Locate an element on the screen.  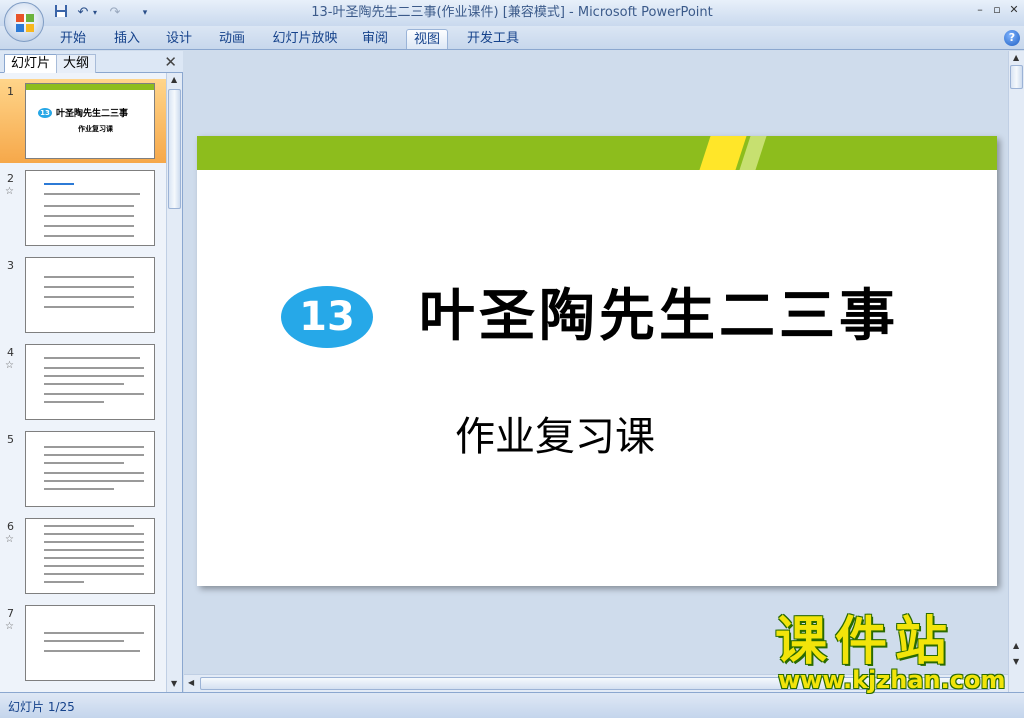
thumbnail-item: 5 is located at coordinates (83, 469).